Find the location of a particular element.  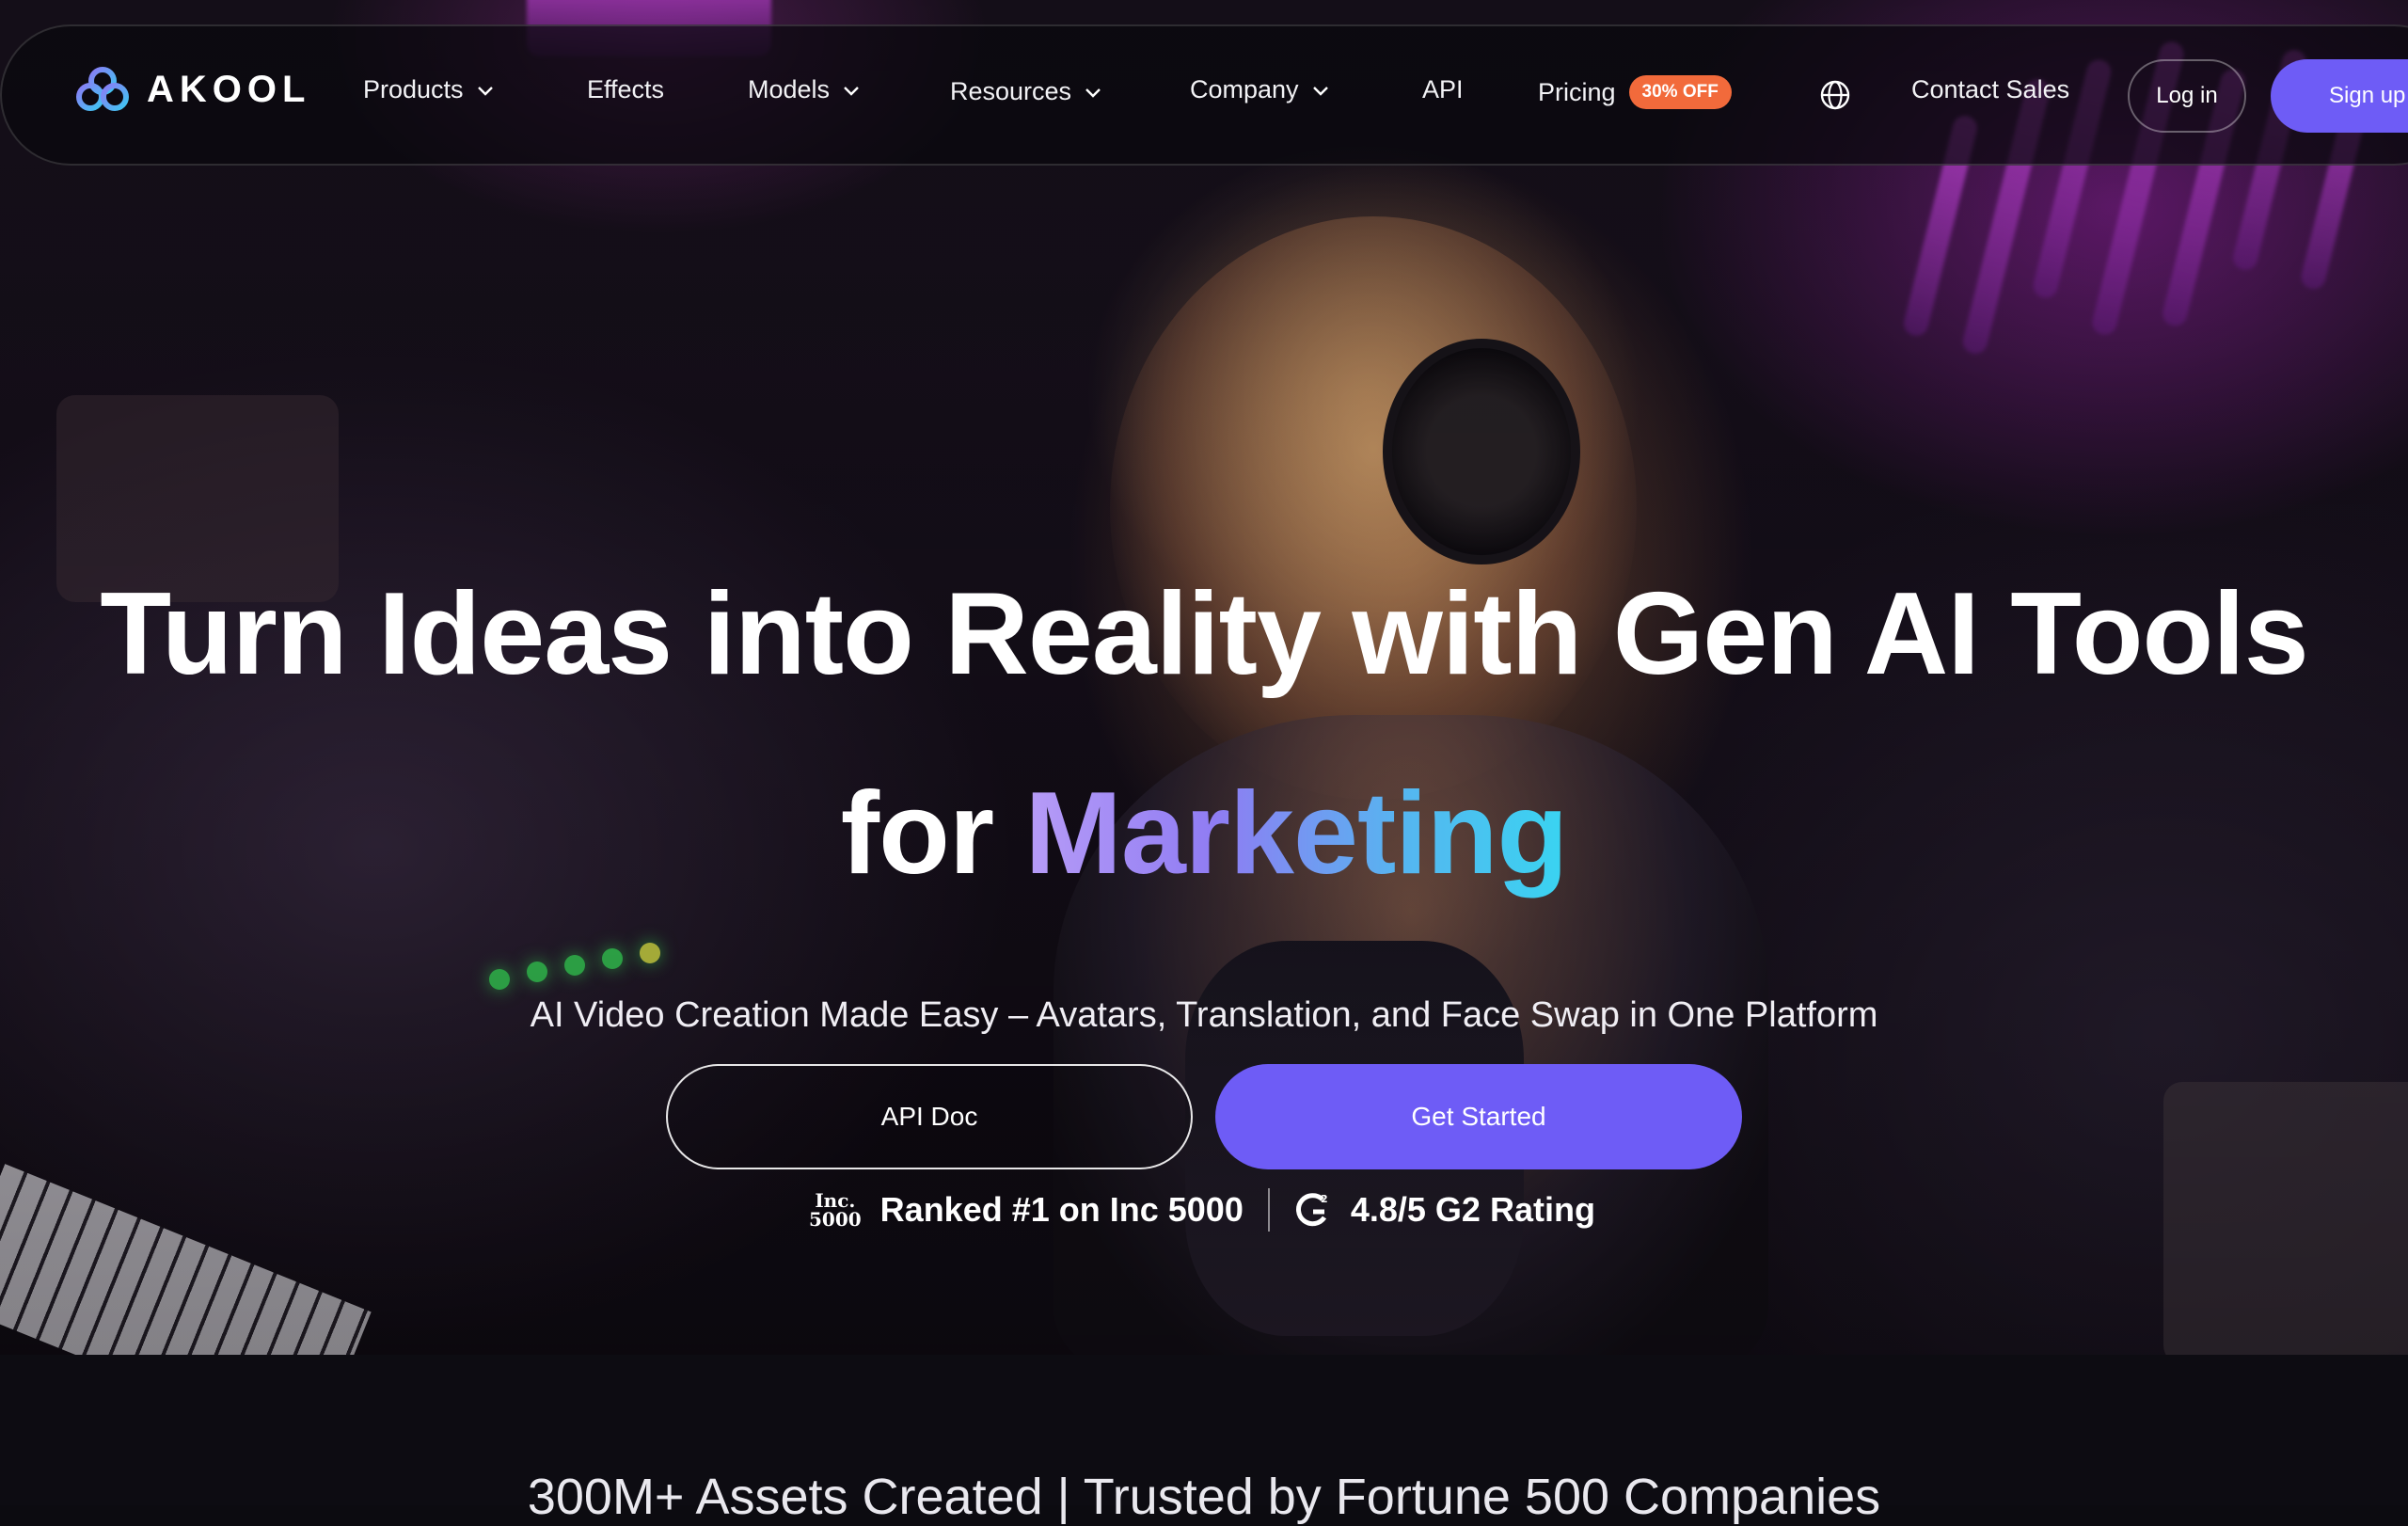

signup-button: Sign up is located at coordinates (2340, 96).